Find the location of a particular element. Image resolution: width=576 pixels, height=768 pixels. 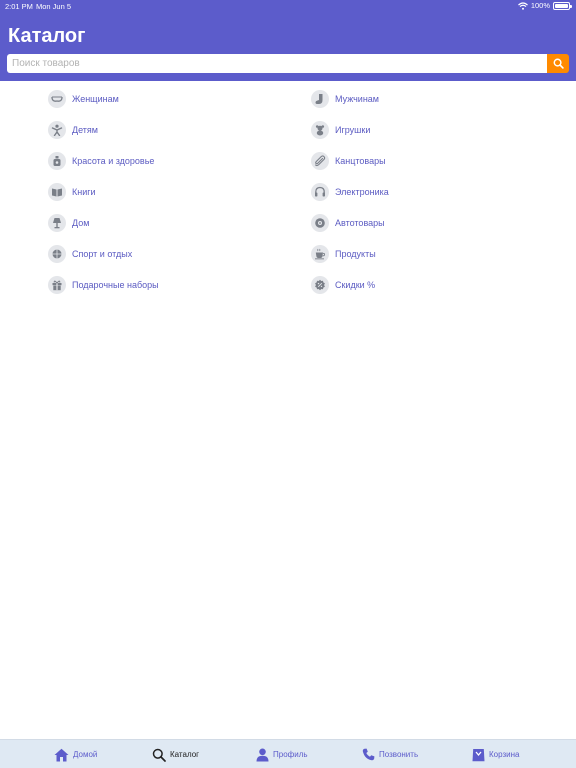

paperclip-icon is located at coordinates (320, 161).